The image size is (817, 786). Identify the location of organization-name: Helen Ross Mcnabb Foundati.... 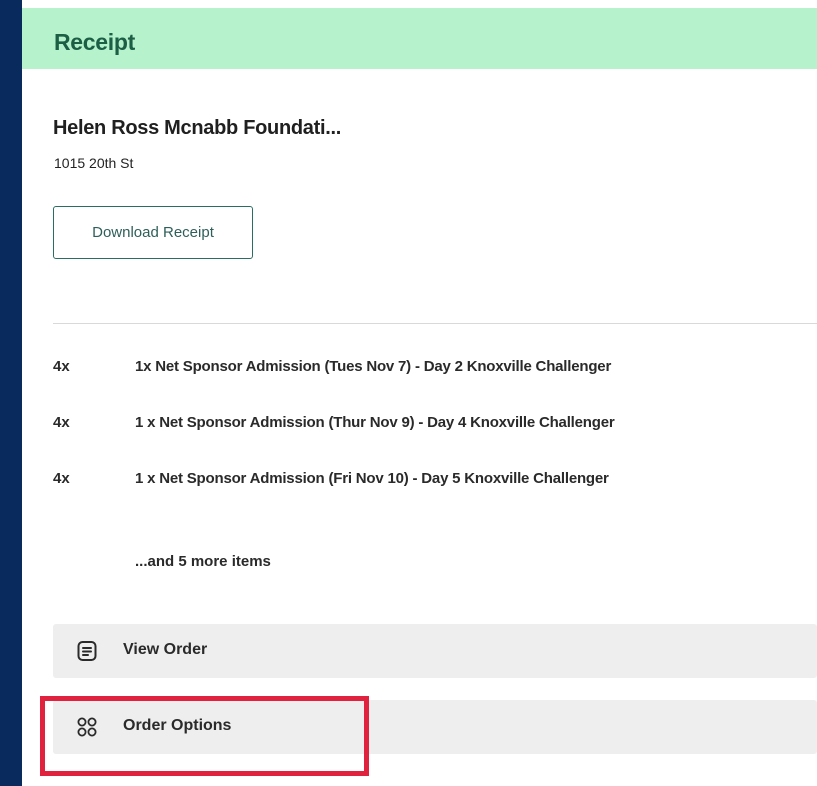
(197, 128).